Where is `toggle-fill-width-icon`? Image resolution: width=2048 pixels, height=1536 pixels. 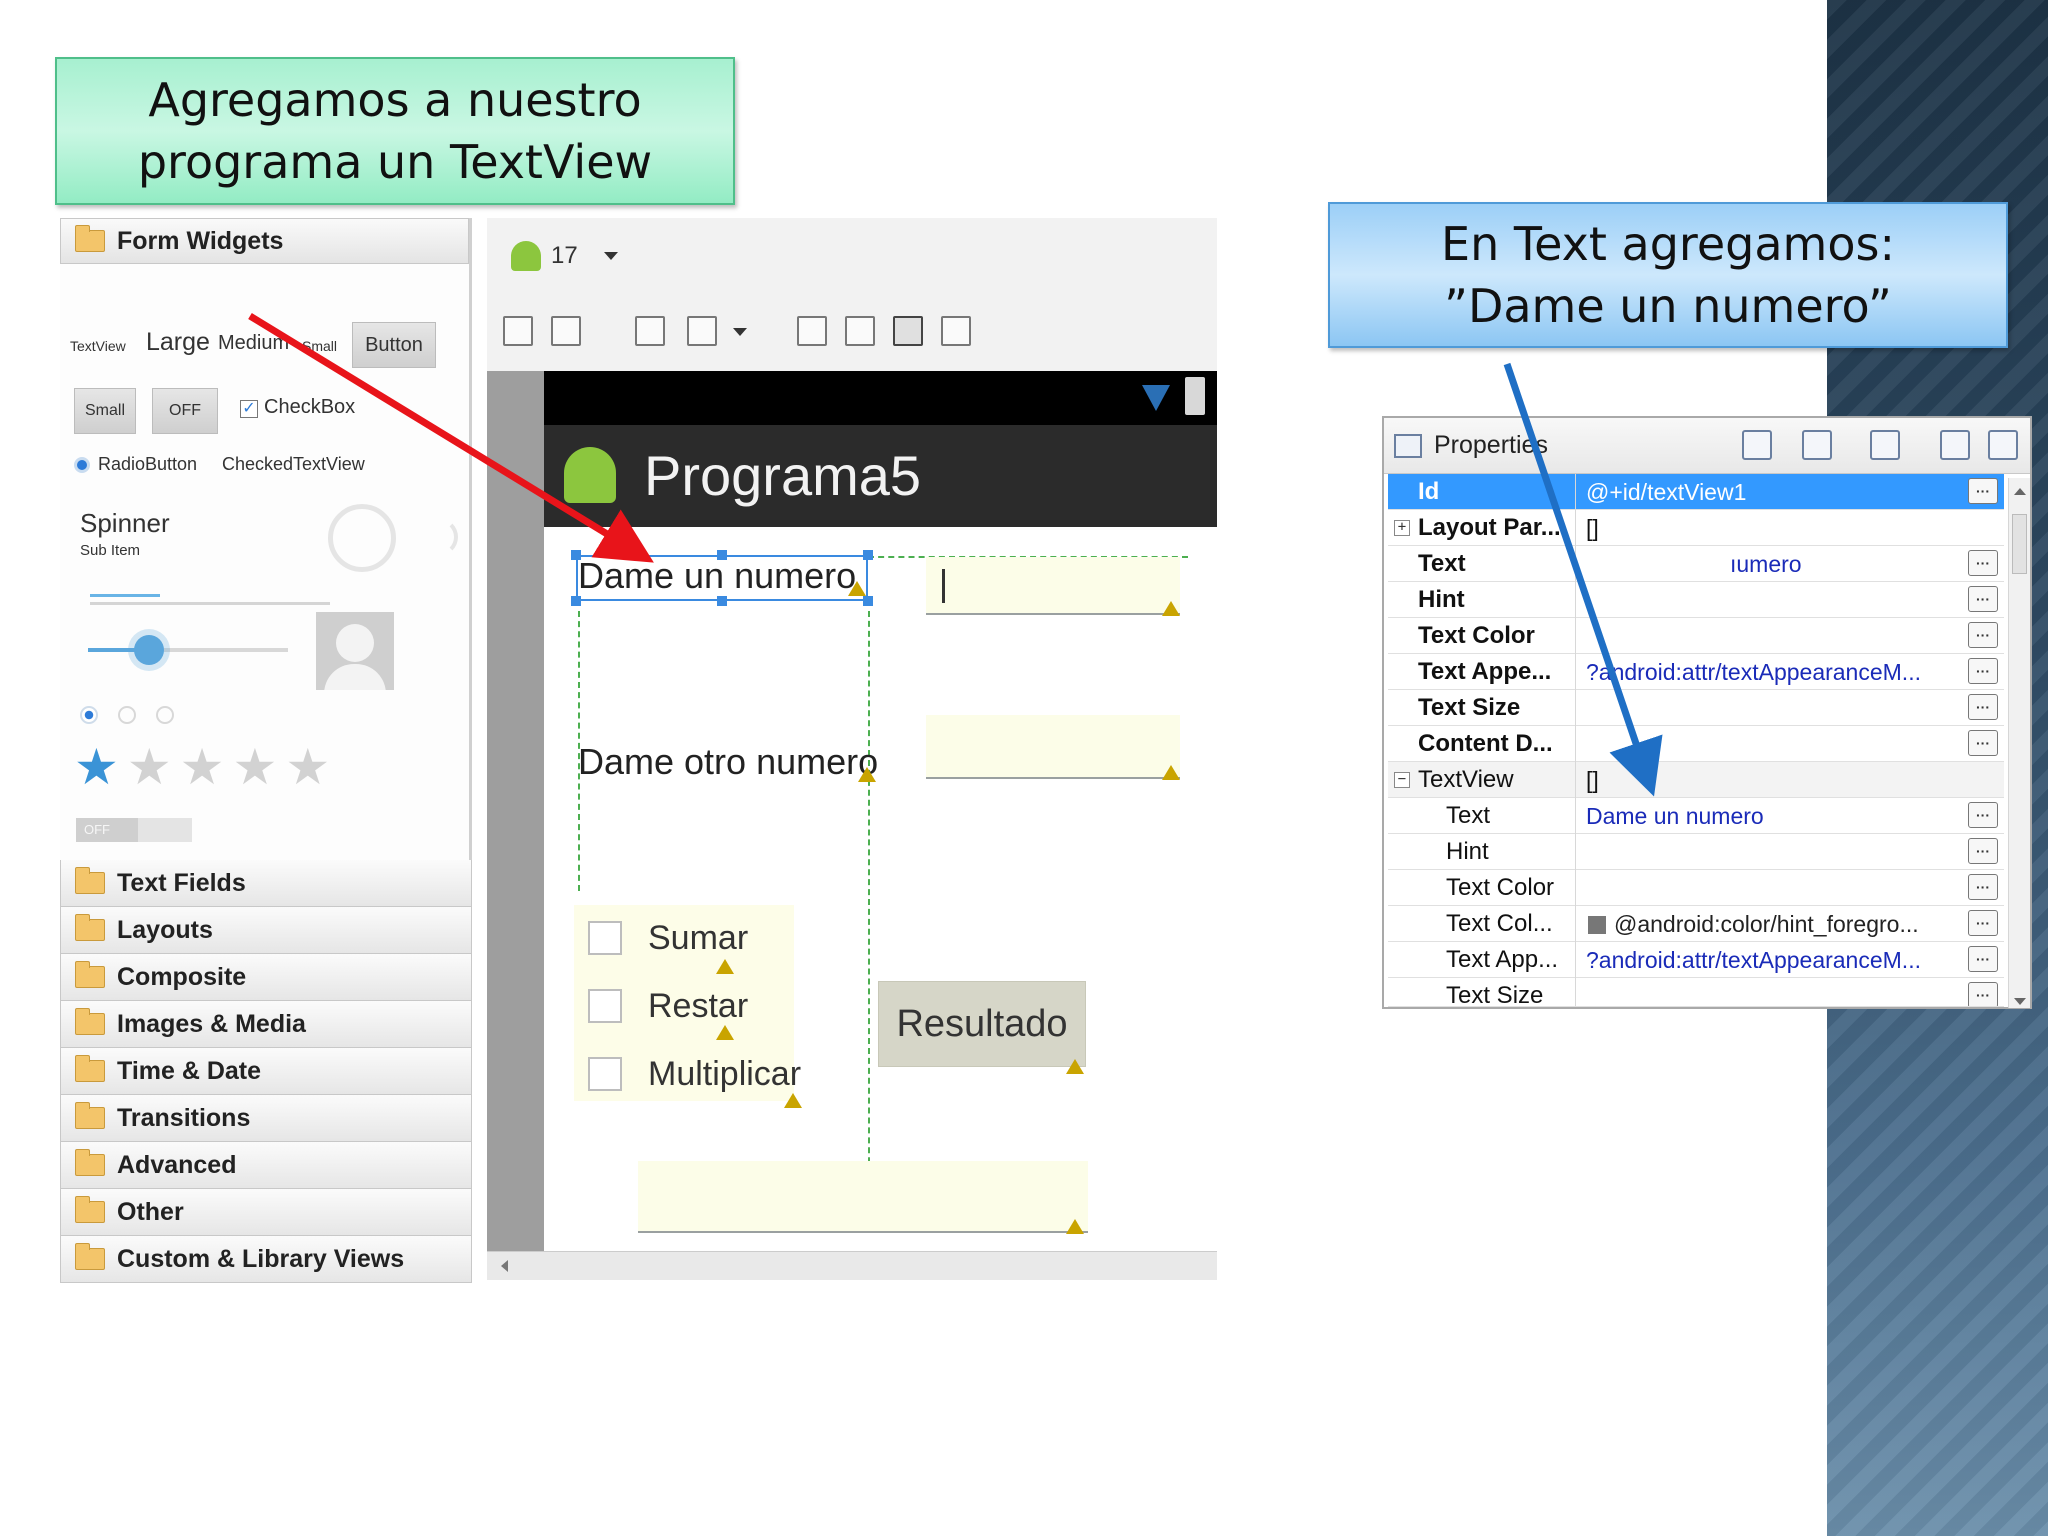 toggle-fill-width-icon is located at coordinates (518, 331).